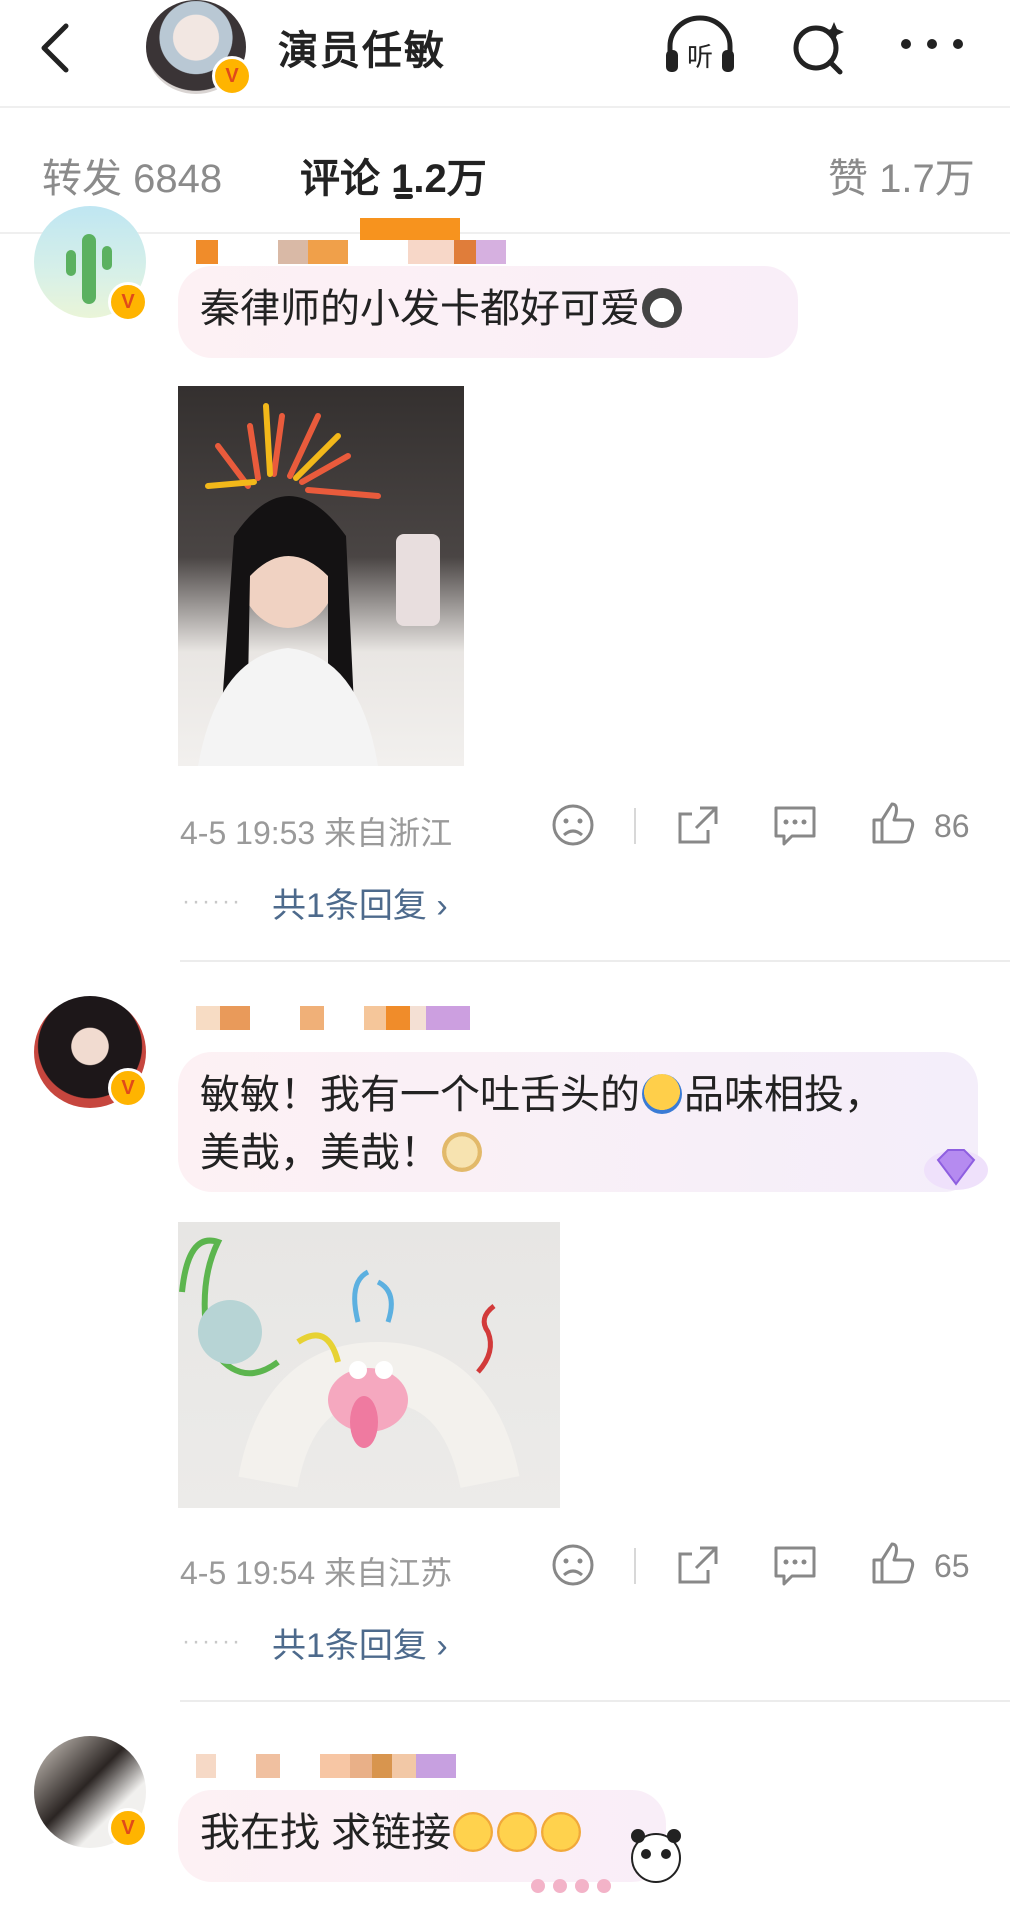 This screenshot has width=1010, height=1911. What do you see at coordinates (320, 1153) in the screenshot?
I see `comment-text-line2: 美哉，美哉！` at bounding box center [320, 1153].